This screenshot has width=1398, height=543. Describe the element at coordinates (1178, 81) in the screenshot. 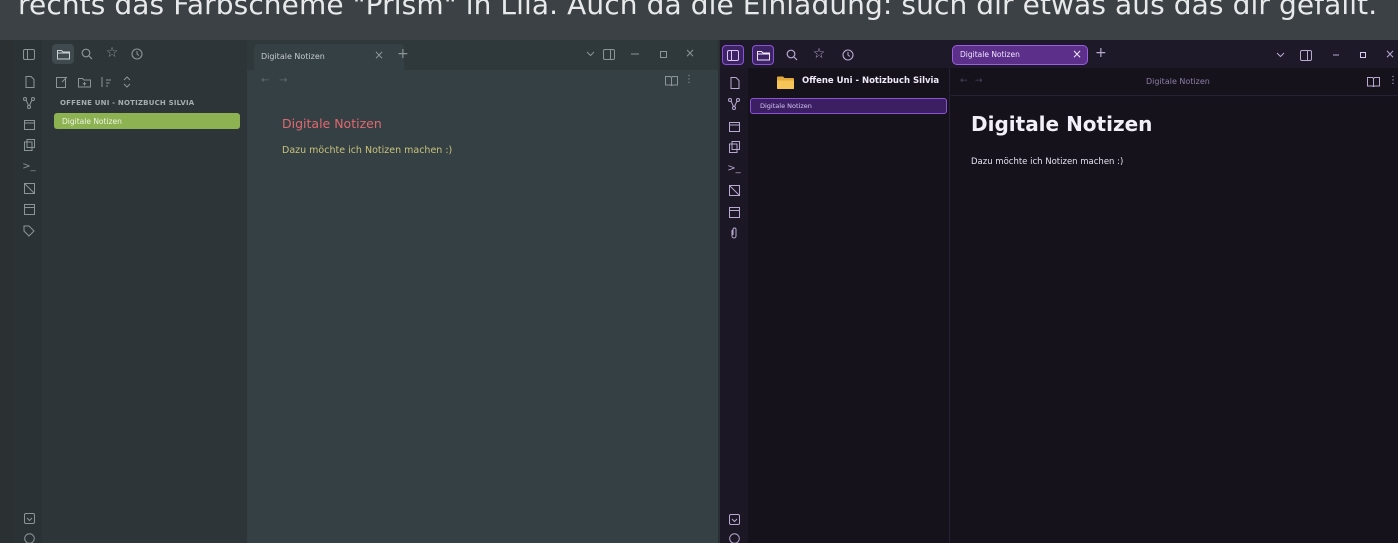

I see `view-title: Digitale Notizen` at that location.